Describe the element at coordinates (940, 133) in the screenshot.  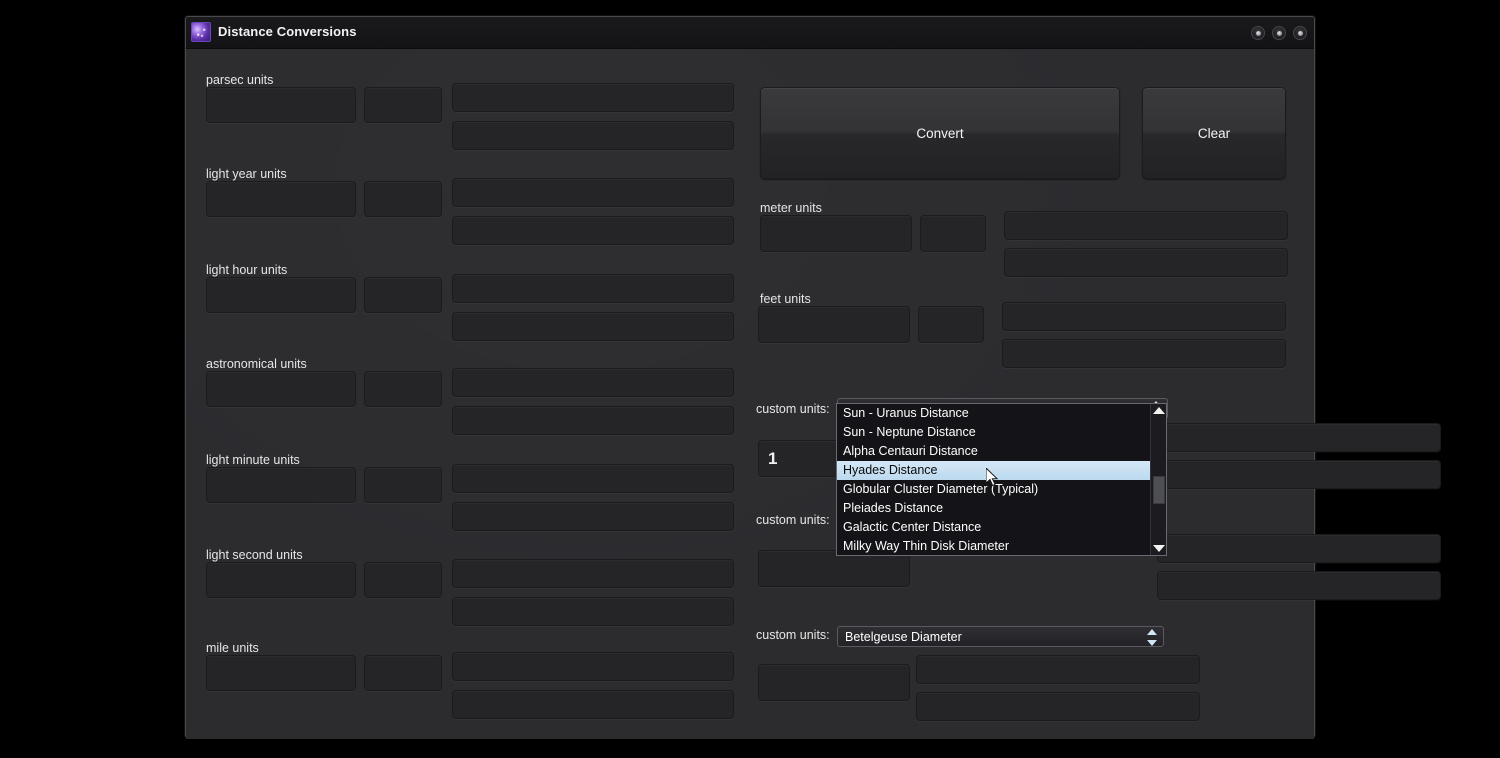
I see `convert-button: Convert` at that location.